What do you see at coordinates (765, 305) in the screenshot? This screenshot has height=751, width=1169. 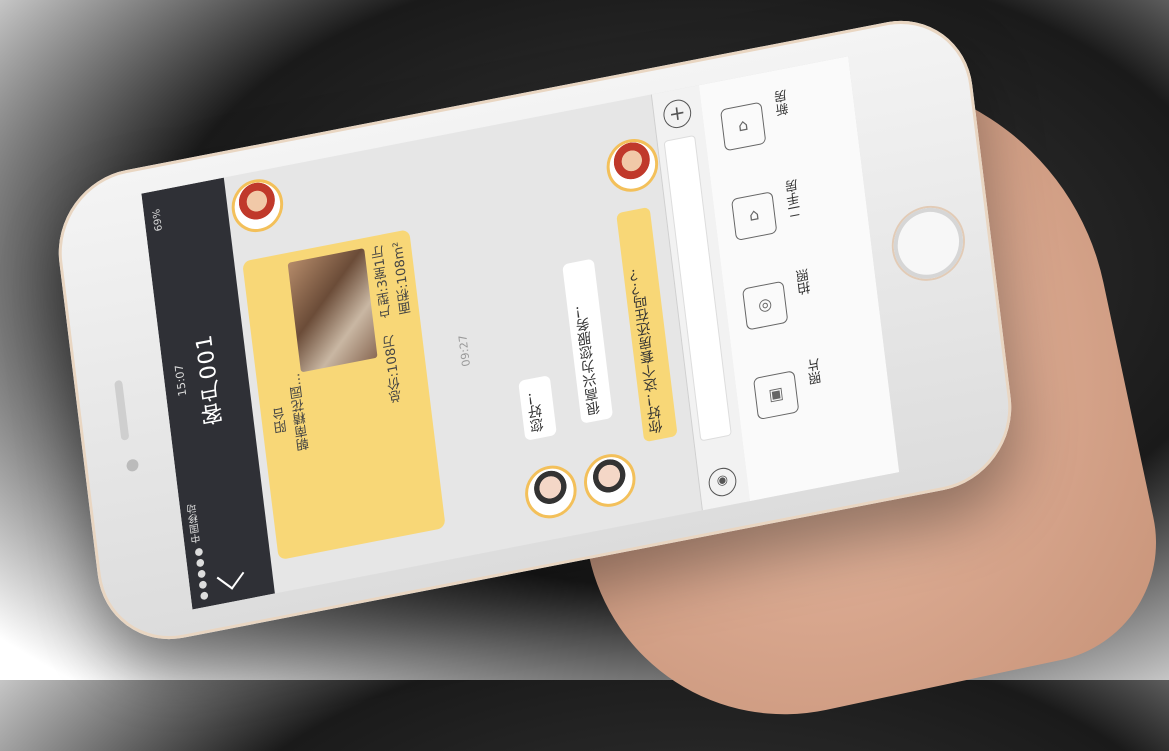 I see `camera-icon: ◎` at bounding box center [765, 305].